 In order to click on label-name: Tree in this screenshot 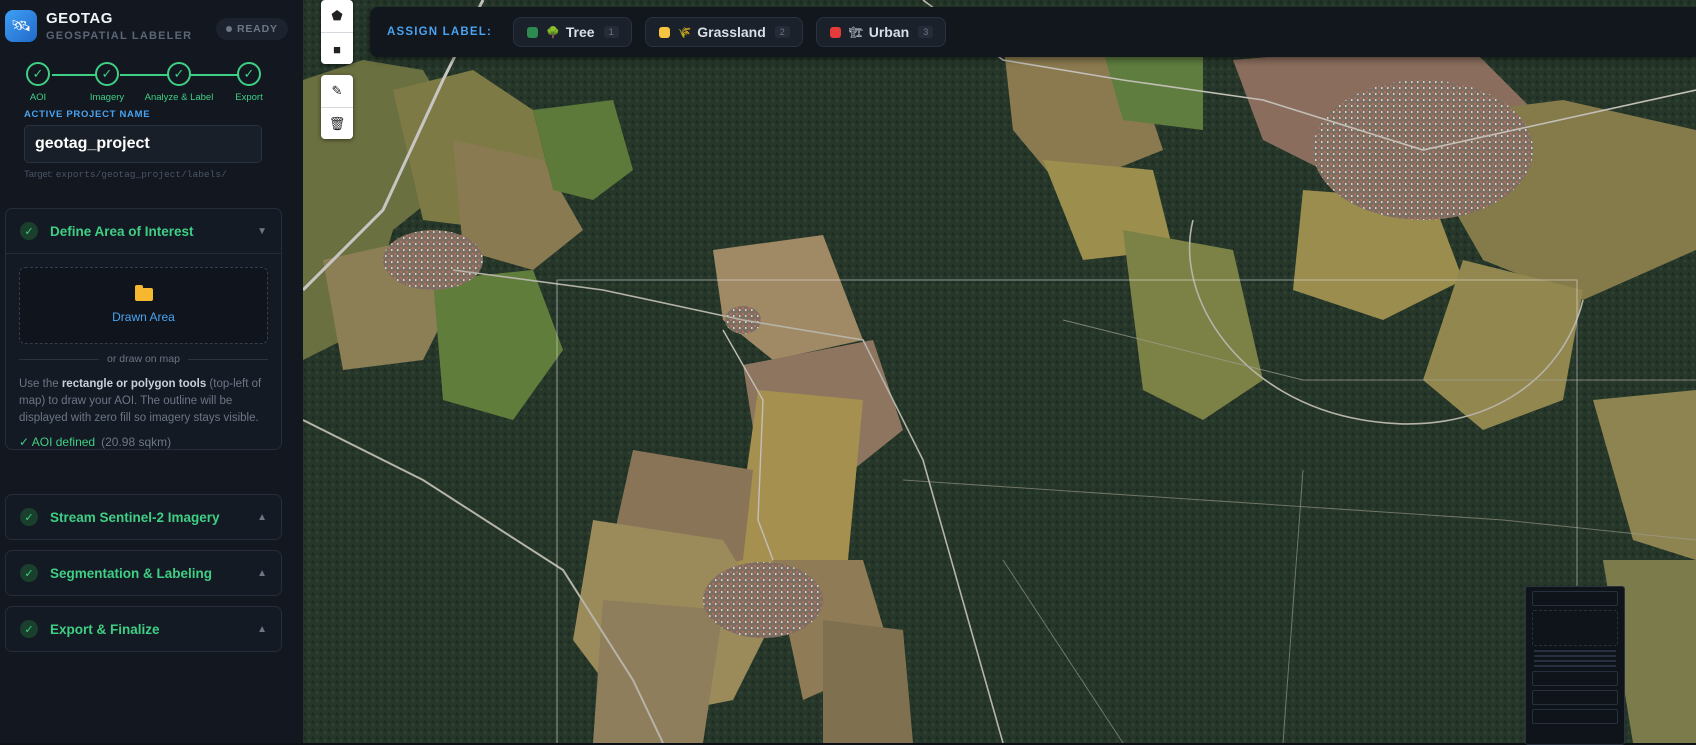, I will do `click(580, 32)`.